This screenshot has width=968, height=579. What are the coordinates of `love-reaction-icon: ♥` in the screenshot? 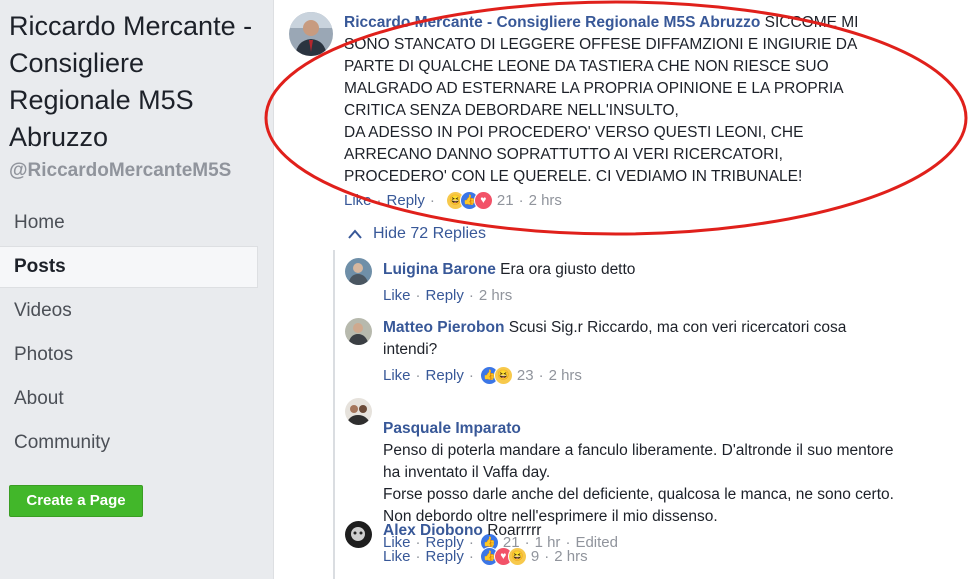 It's located at (483, 200).